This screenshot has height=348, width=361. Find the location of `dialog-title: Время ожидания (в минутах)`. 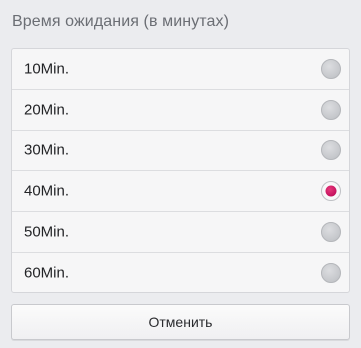

dialog-title: Время ожидания (в минутах) is located at coordinates (121, 21).